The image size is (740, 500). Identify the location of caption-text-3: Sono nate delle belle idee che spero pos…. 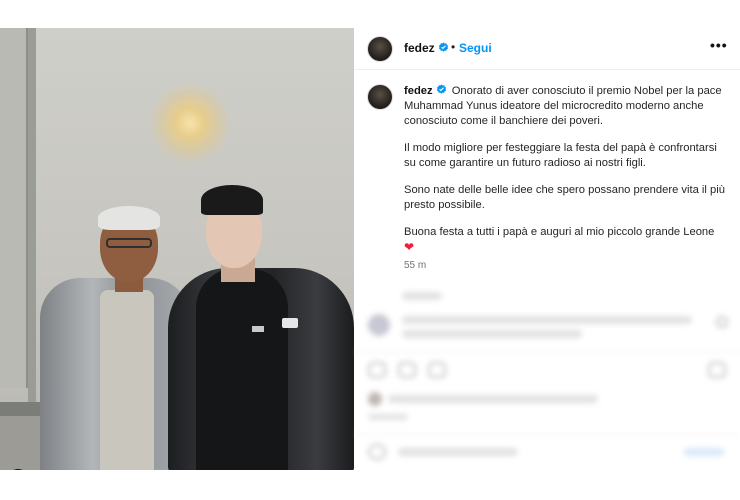
(564, 197).